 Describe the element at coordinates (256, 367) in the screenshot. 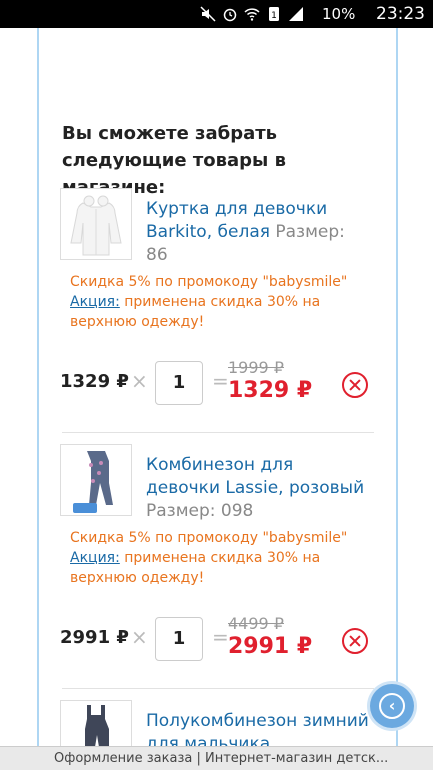

I see `old-price: 1999 ₽` at that location.